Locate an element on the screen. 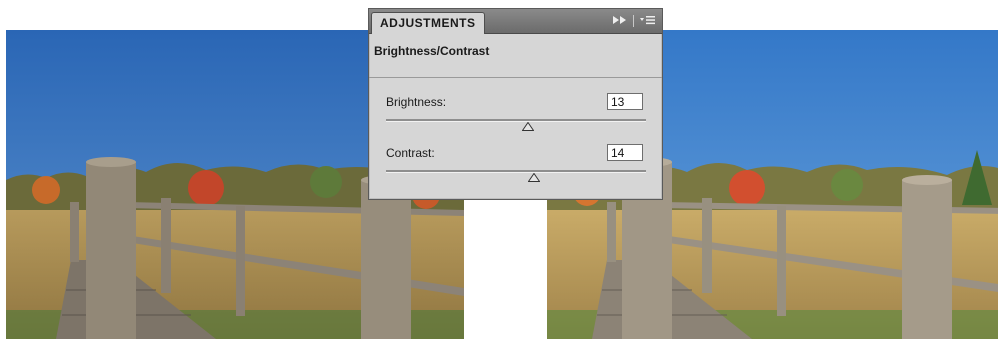 This screenshot has height=339, width=998. panel-tab-bar: ADJUSTMENTS is located at coordinates (515, 21).